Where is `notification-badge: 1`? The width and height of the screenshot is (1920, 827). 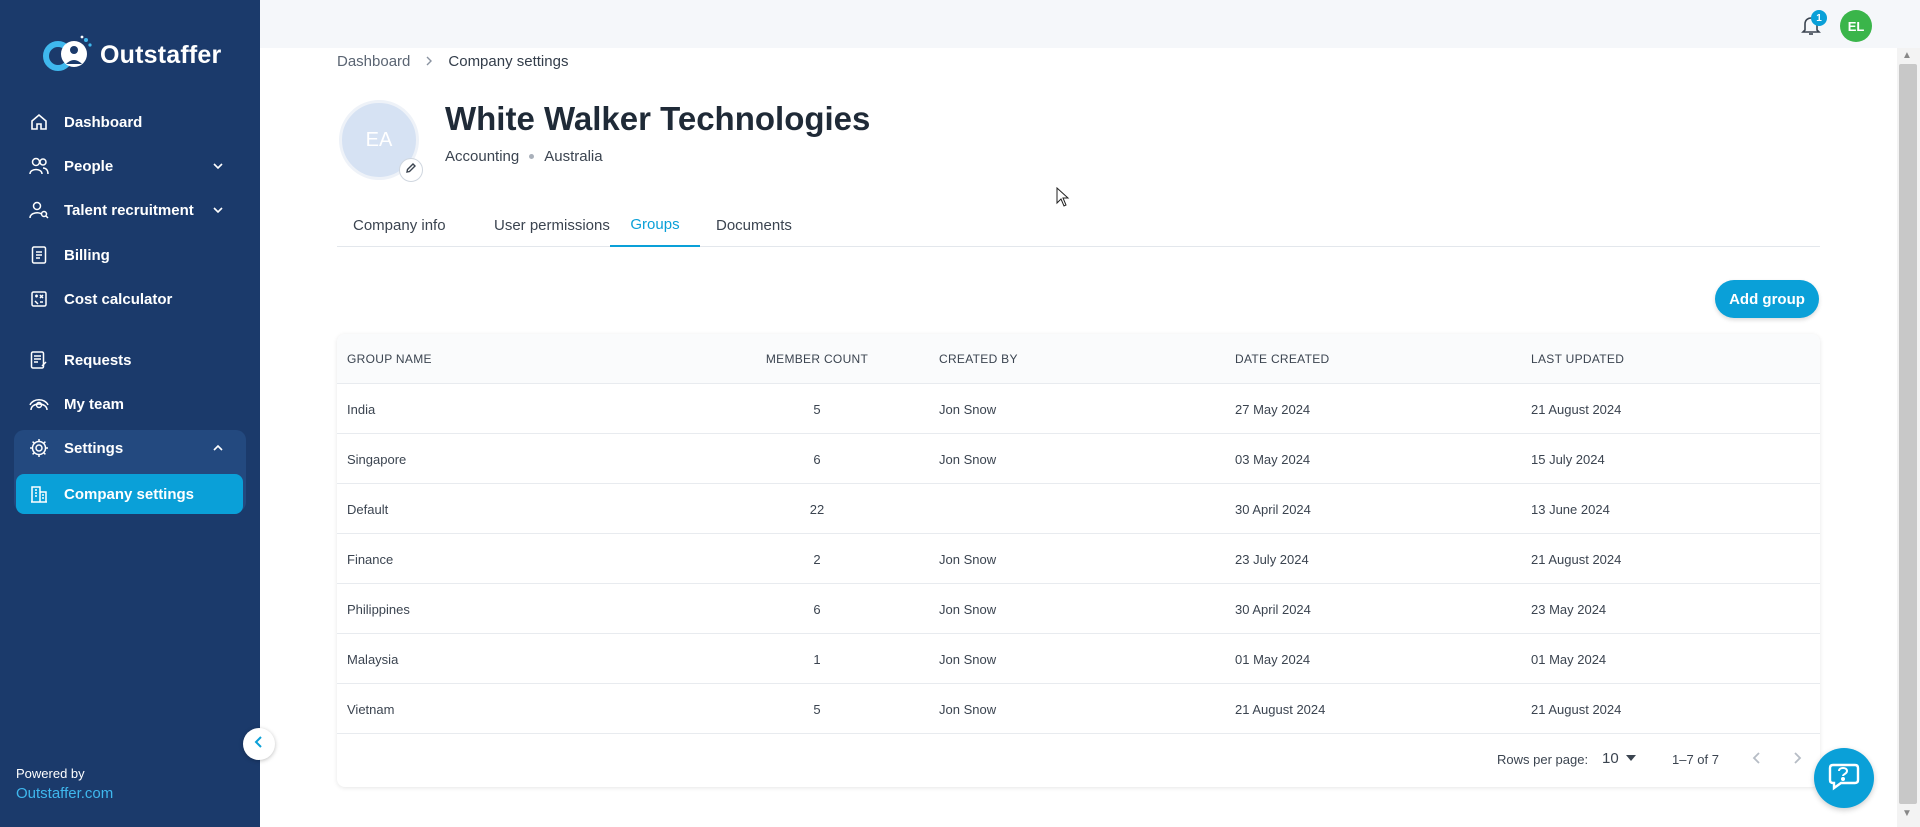
notification-badge: 1 is located at coordinates (1819, 18).